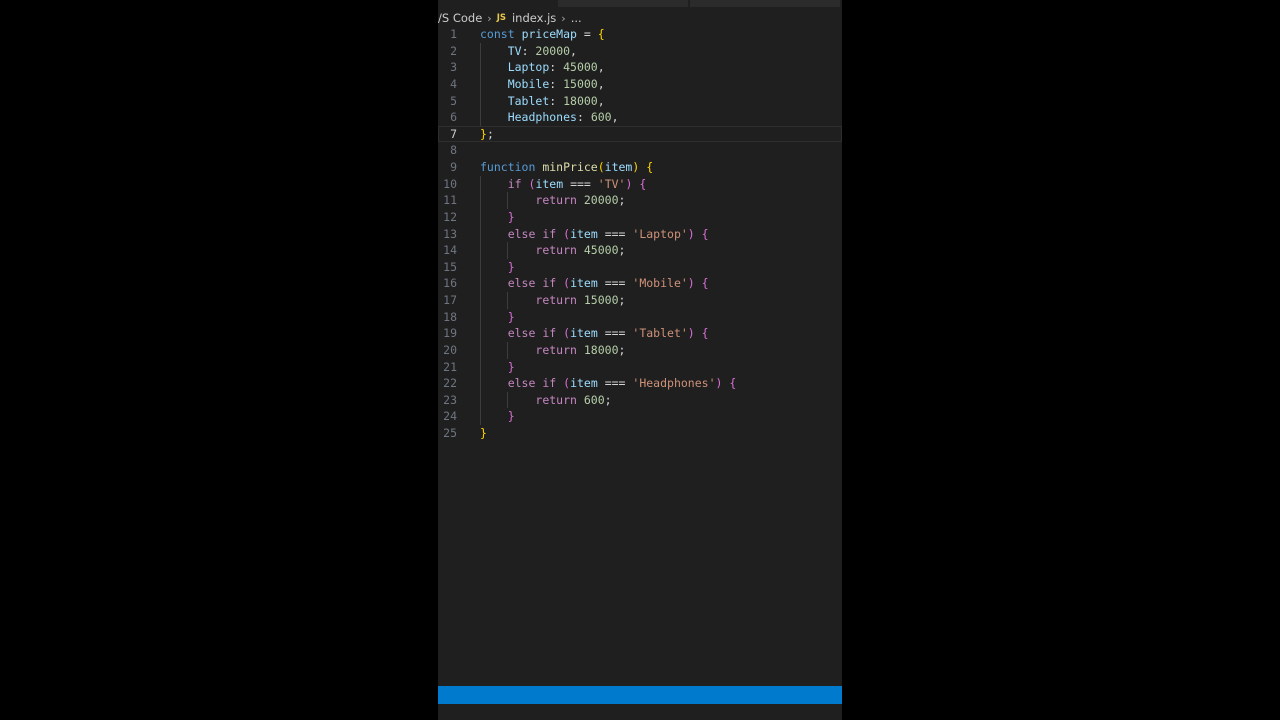 The image size is (1280, 720). What do you see at coordinates (549, 34) in the screenshot?
I see `code-token: priceMap` at bounding box center [549, 34].